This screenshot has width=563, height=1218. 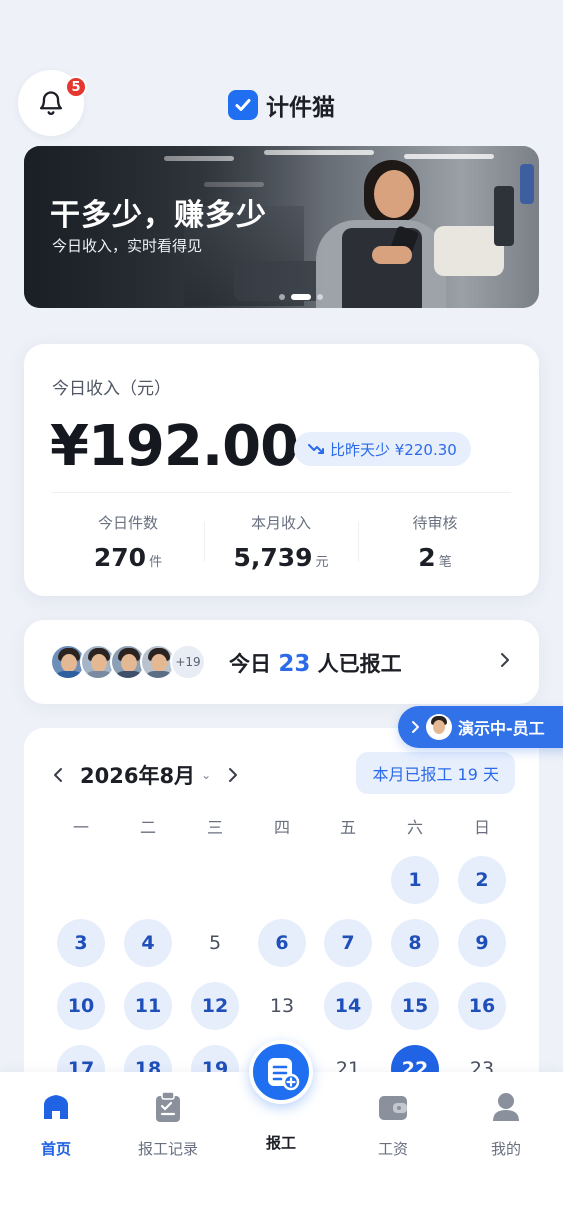 I want to click on calendar-month: 2026年8月, so click(x=137, y=775).